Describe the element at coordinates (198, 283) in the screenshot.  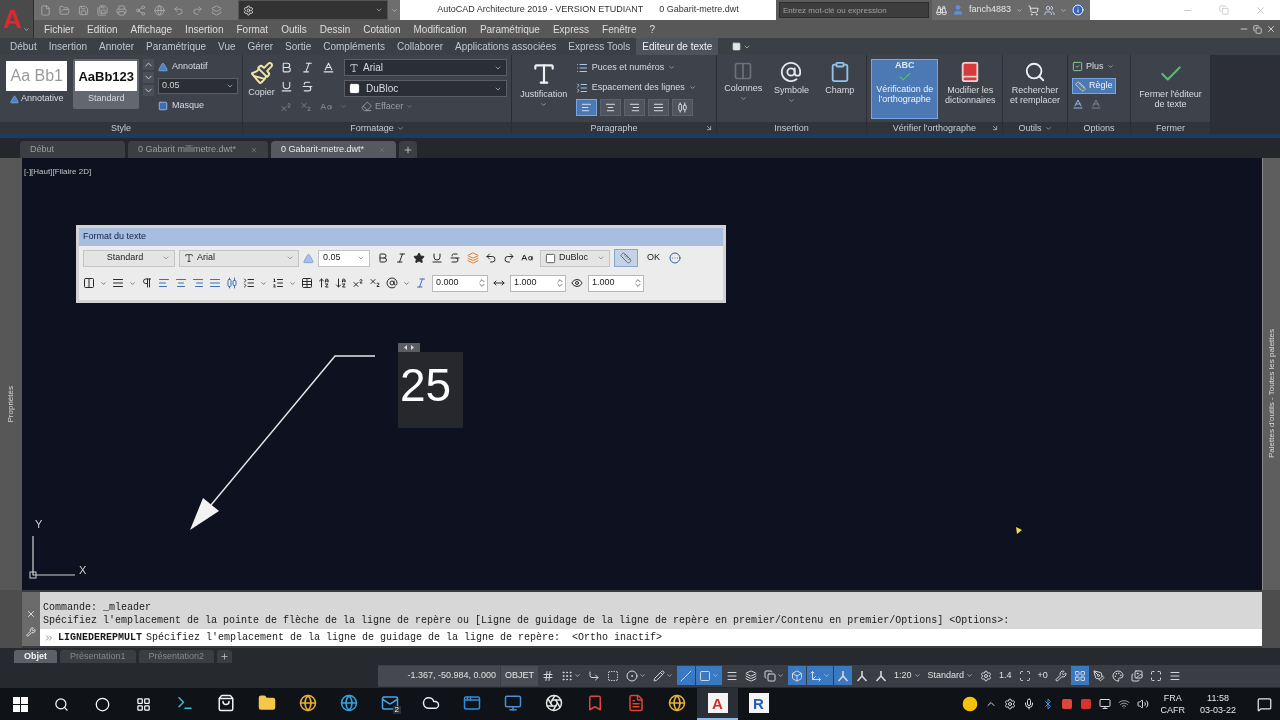
I see `align-right-icon` at that location.